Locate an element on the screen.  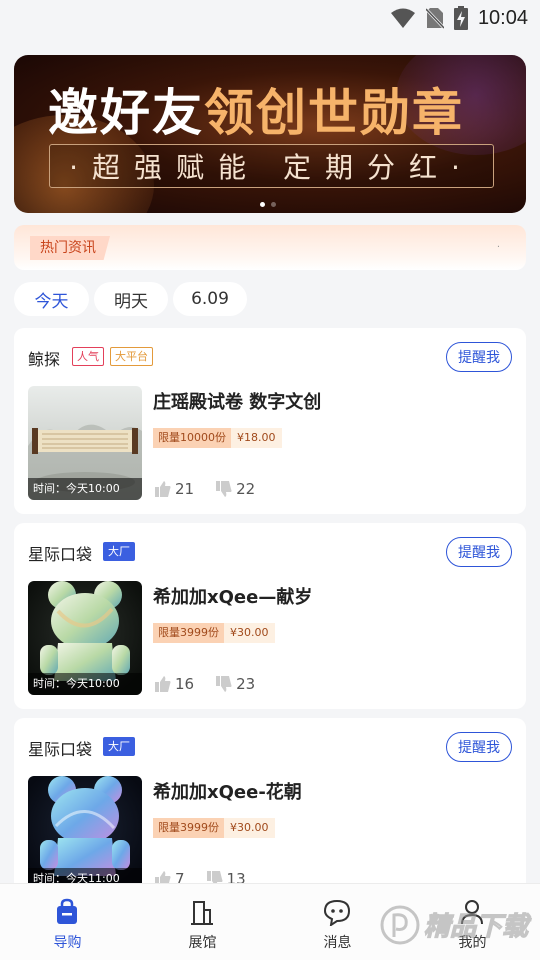
banner-title-part2: 领创世勋章 is located at coordinates (334, 113).